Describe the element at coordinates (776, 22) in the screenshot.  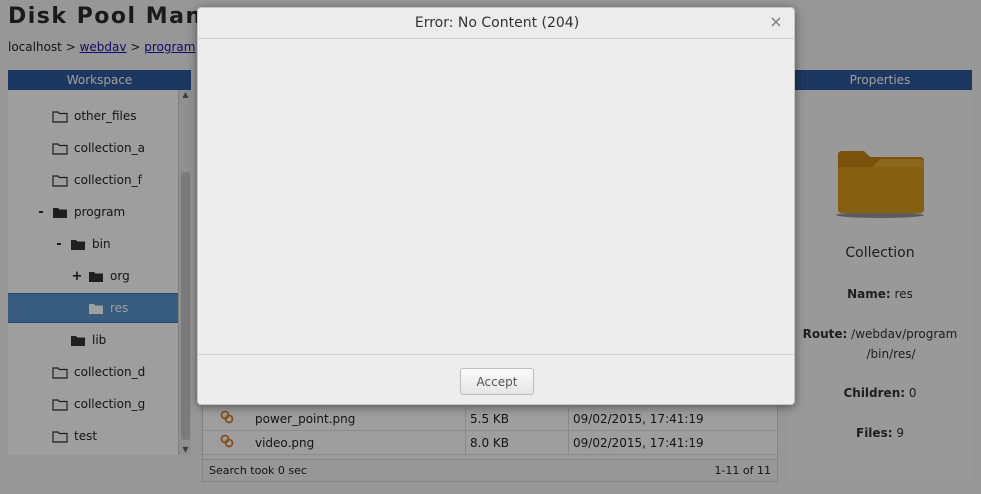
I see `close-icon: ×` at that location.